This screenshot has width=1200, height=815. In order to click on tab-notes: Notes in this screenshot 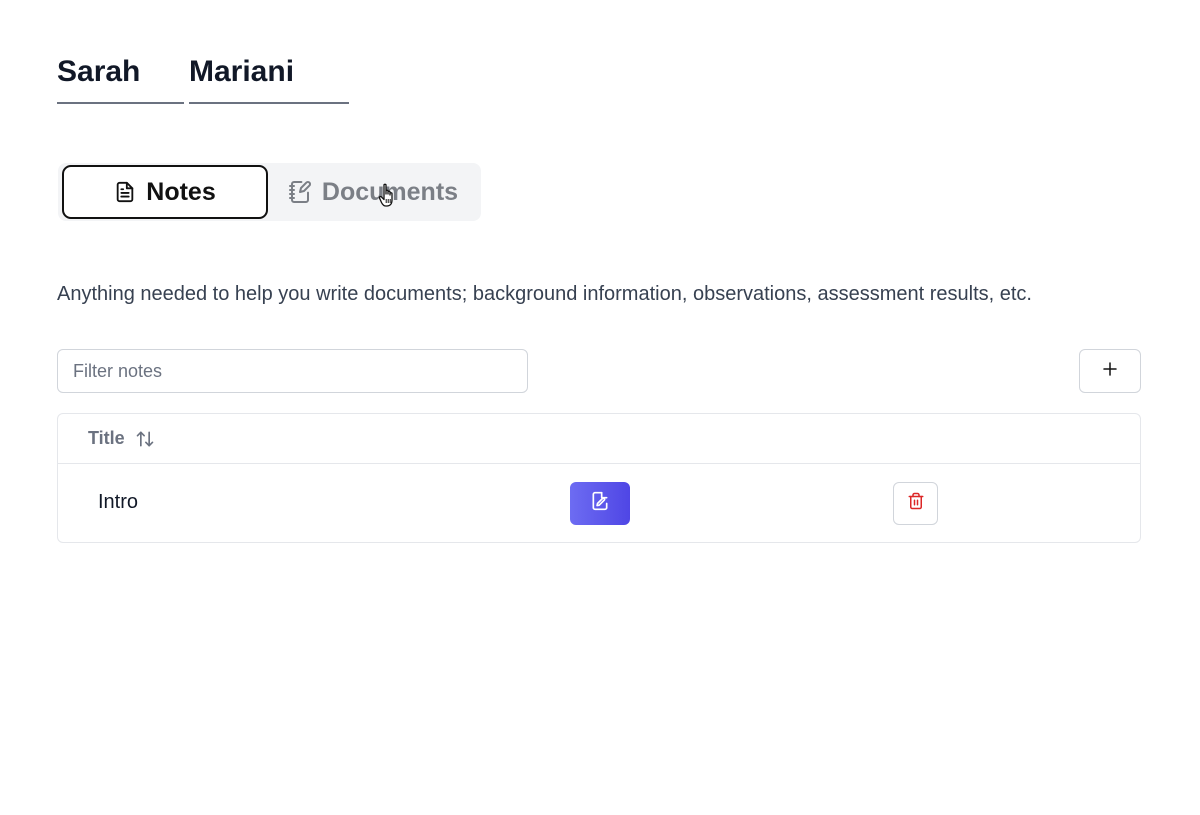, I will do `click(165, 192)`.